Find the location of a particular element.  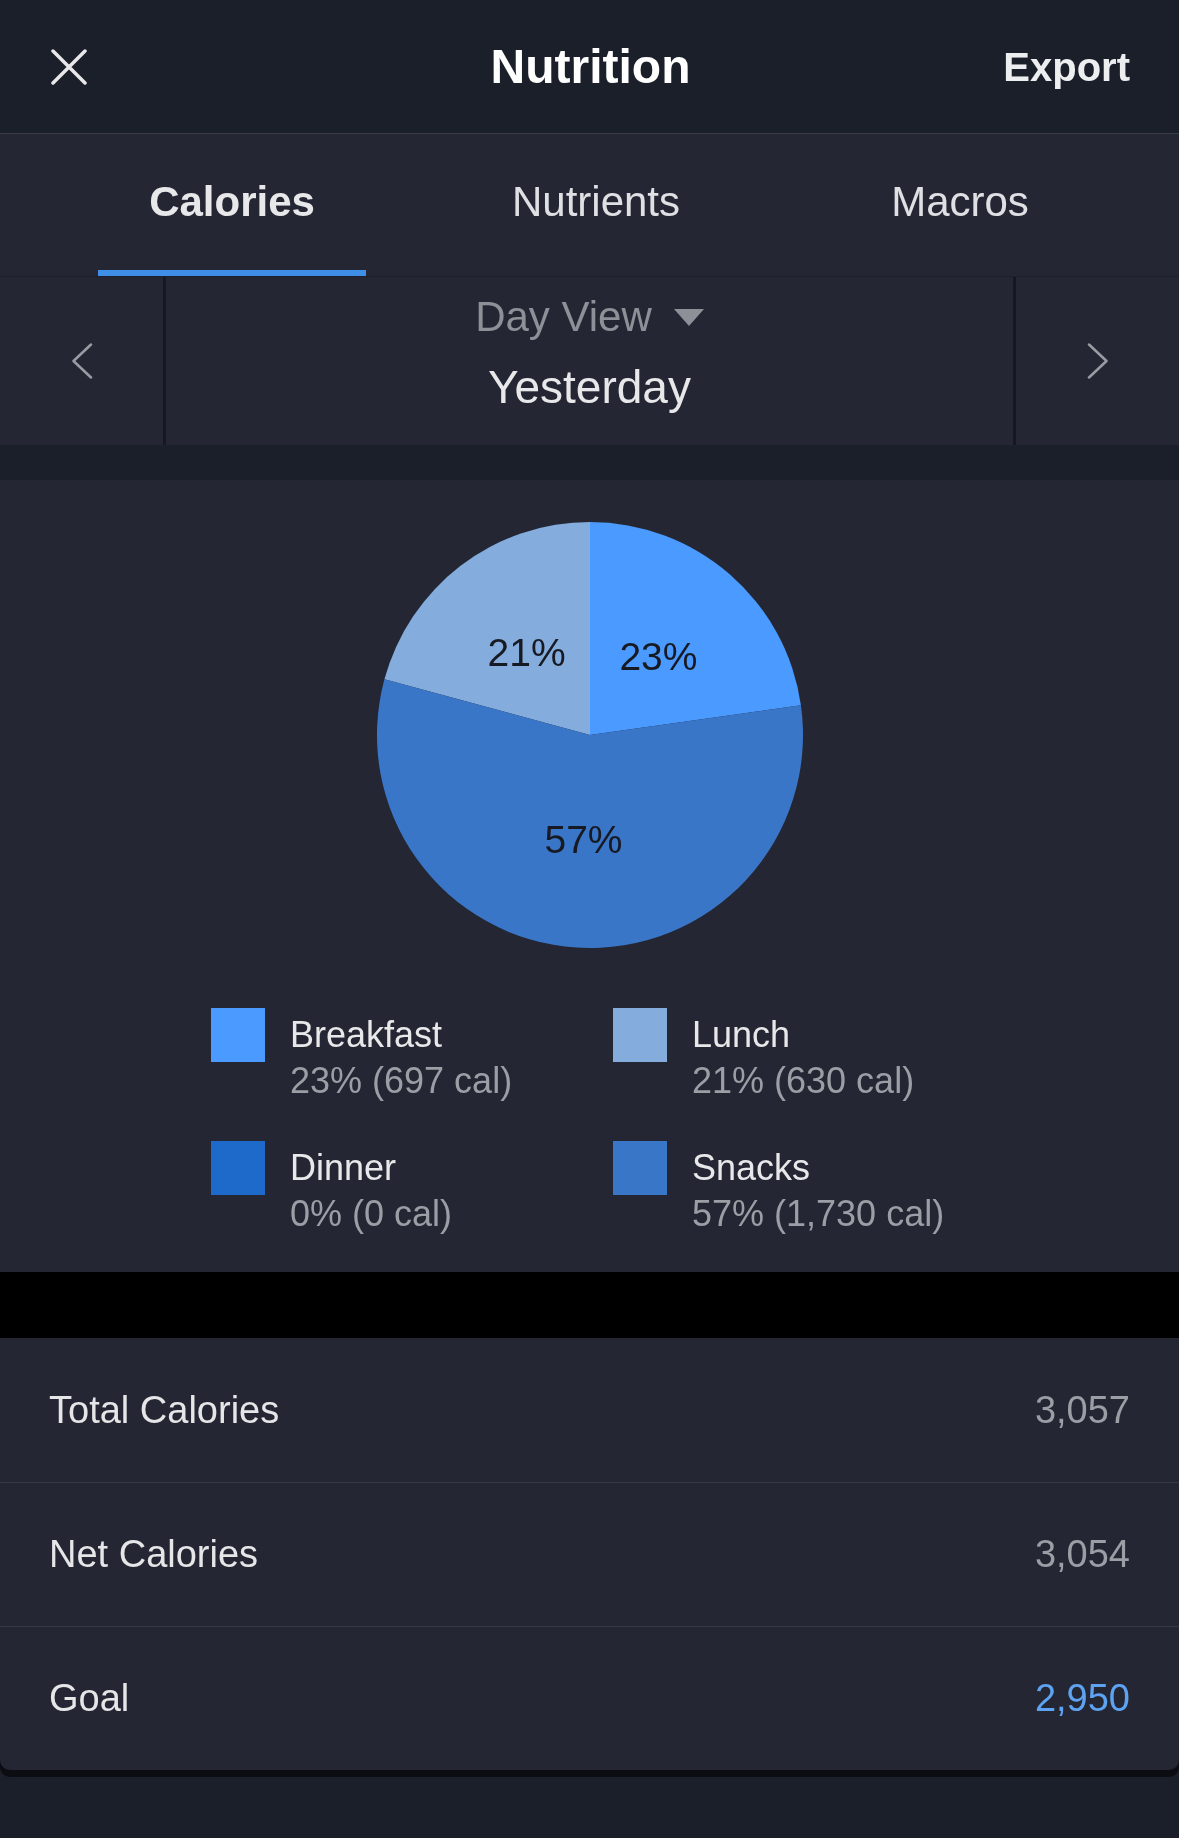

tab: Macros is located at coordinates (960, 205).